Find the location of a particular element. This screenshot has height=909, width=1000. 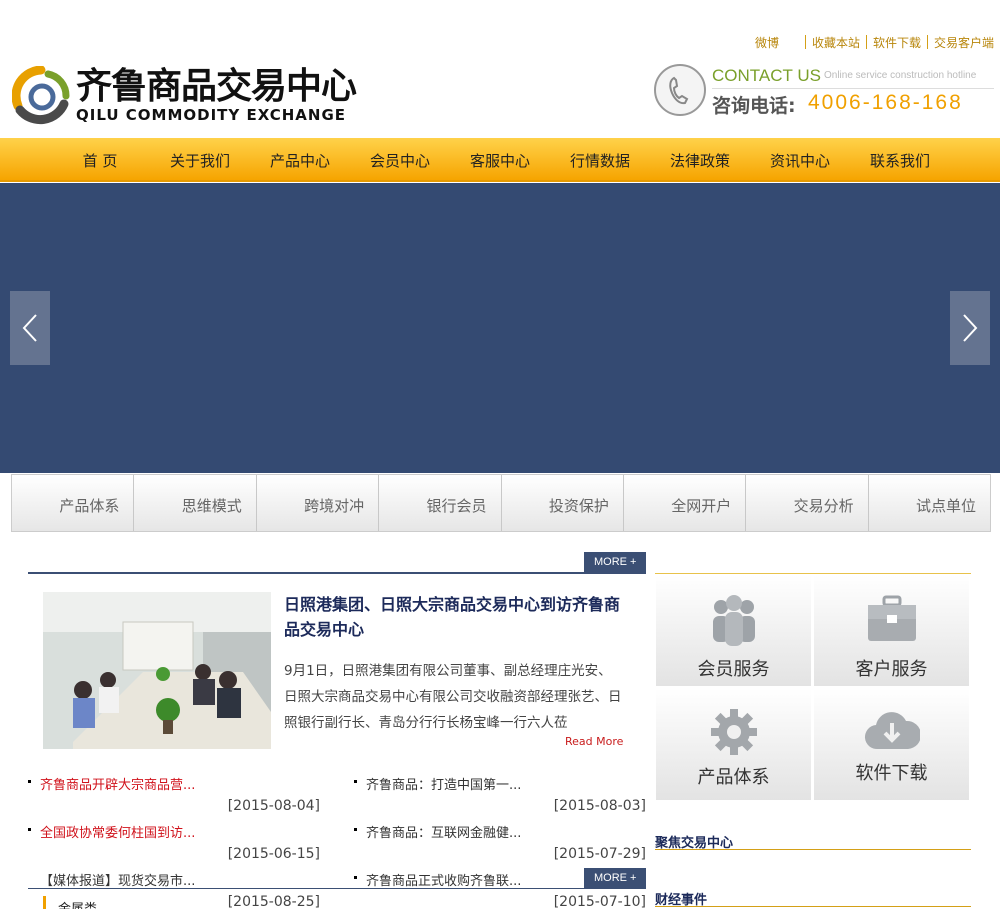

software-download-link: 软件下载 is located at coordinates (897, 42).